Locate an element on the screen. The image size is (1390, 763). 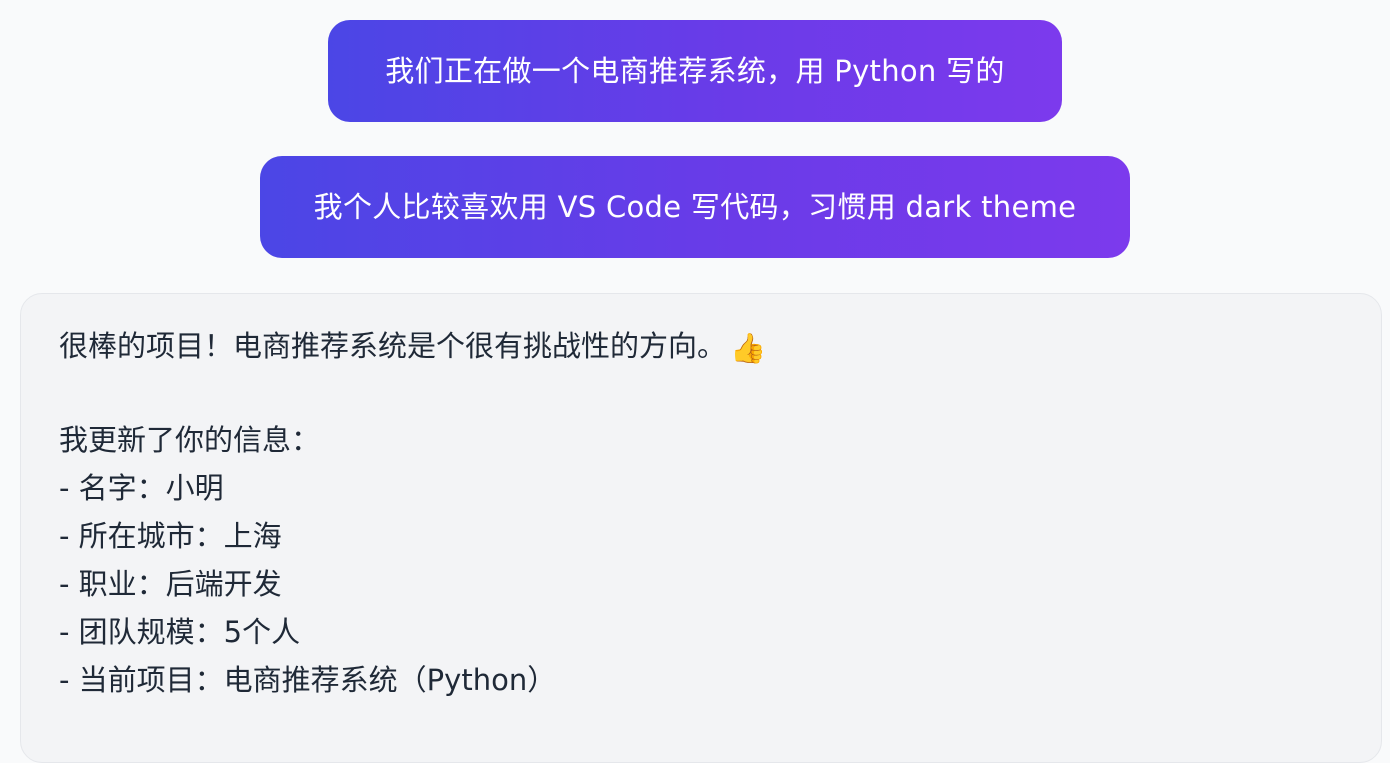
user-message-bubble: 我们正在做一个电商推荐系统，用 Python 写的 is located at coordinates (695, 71).